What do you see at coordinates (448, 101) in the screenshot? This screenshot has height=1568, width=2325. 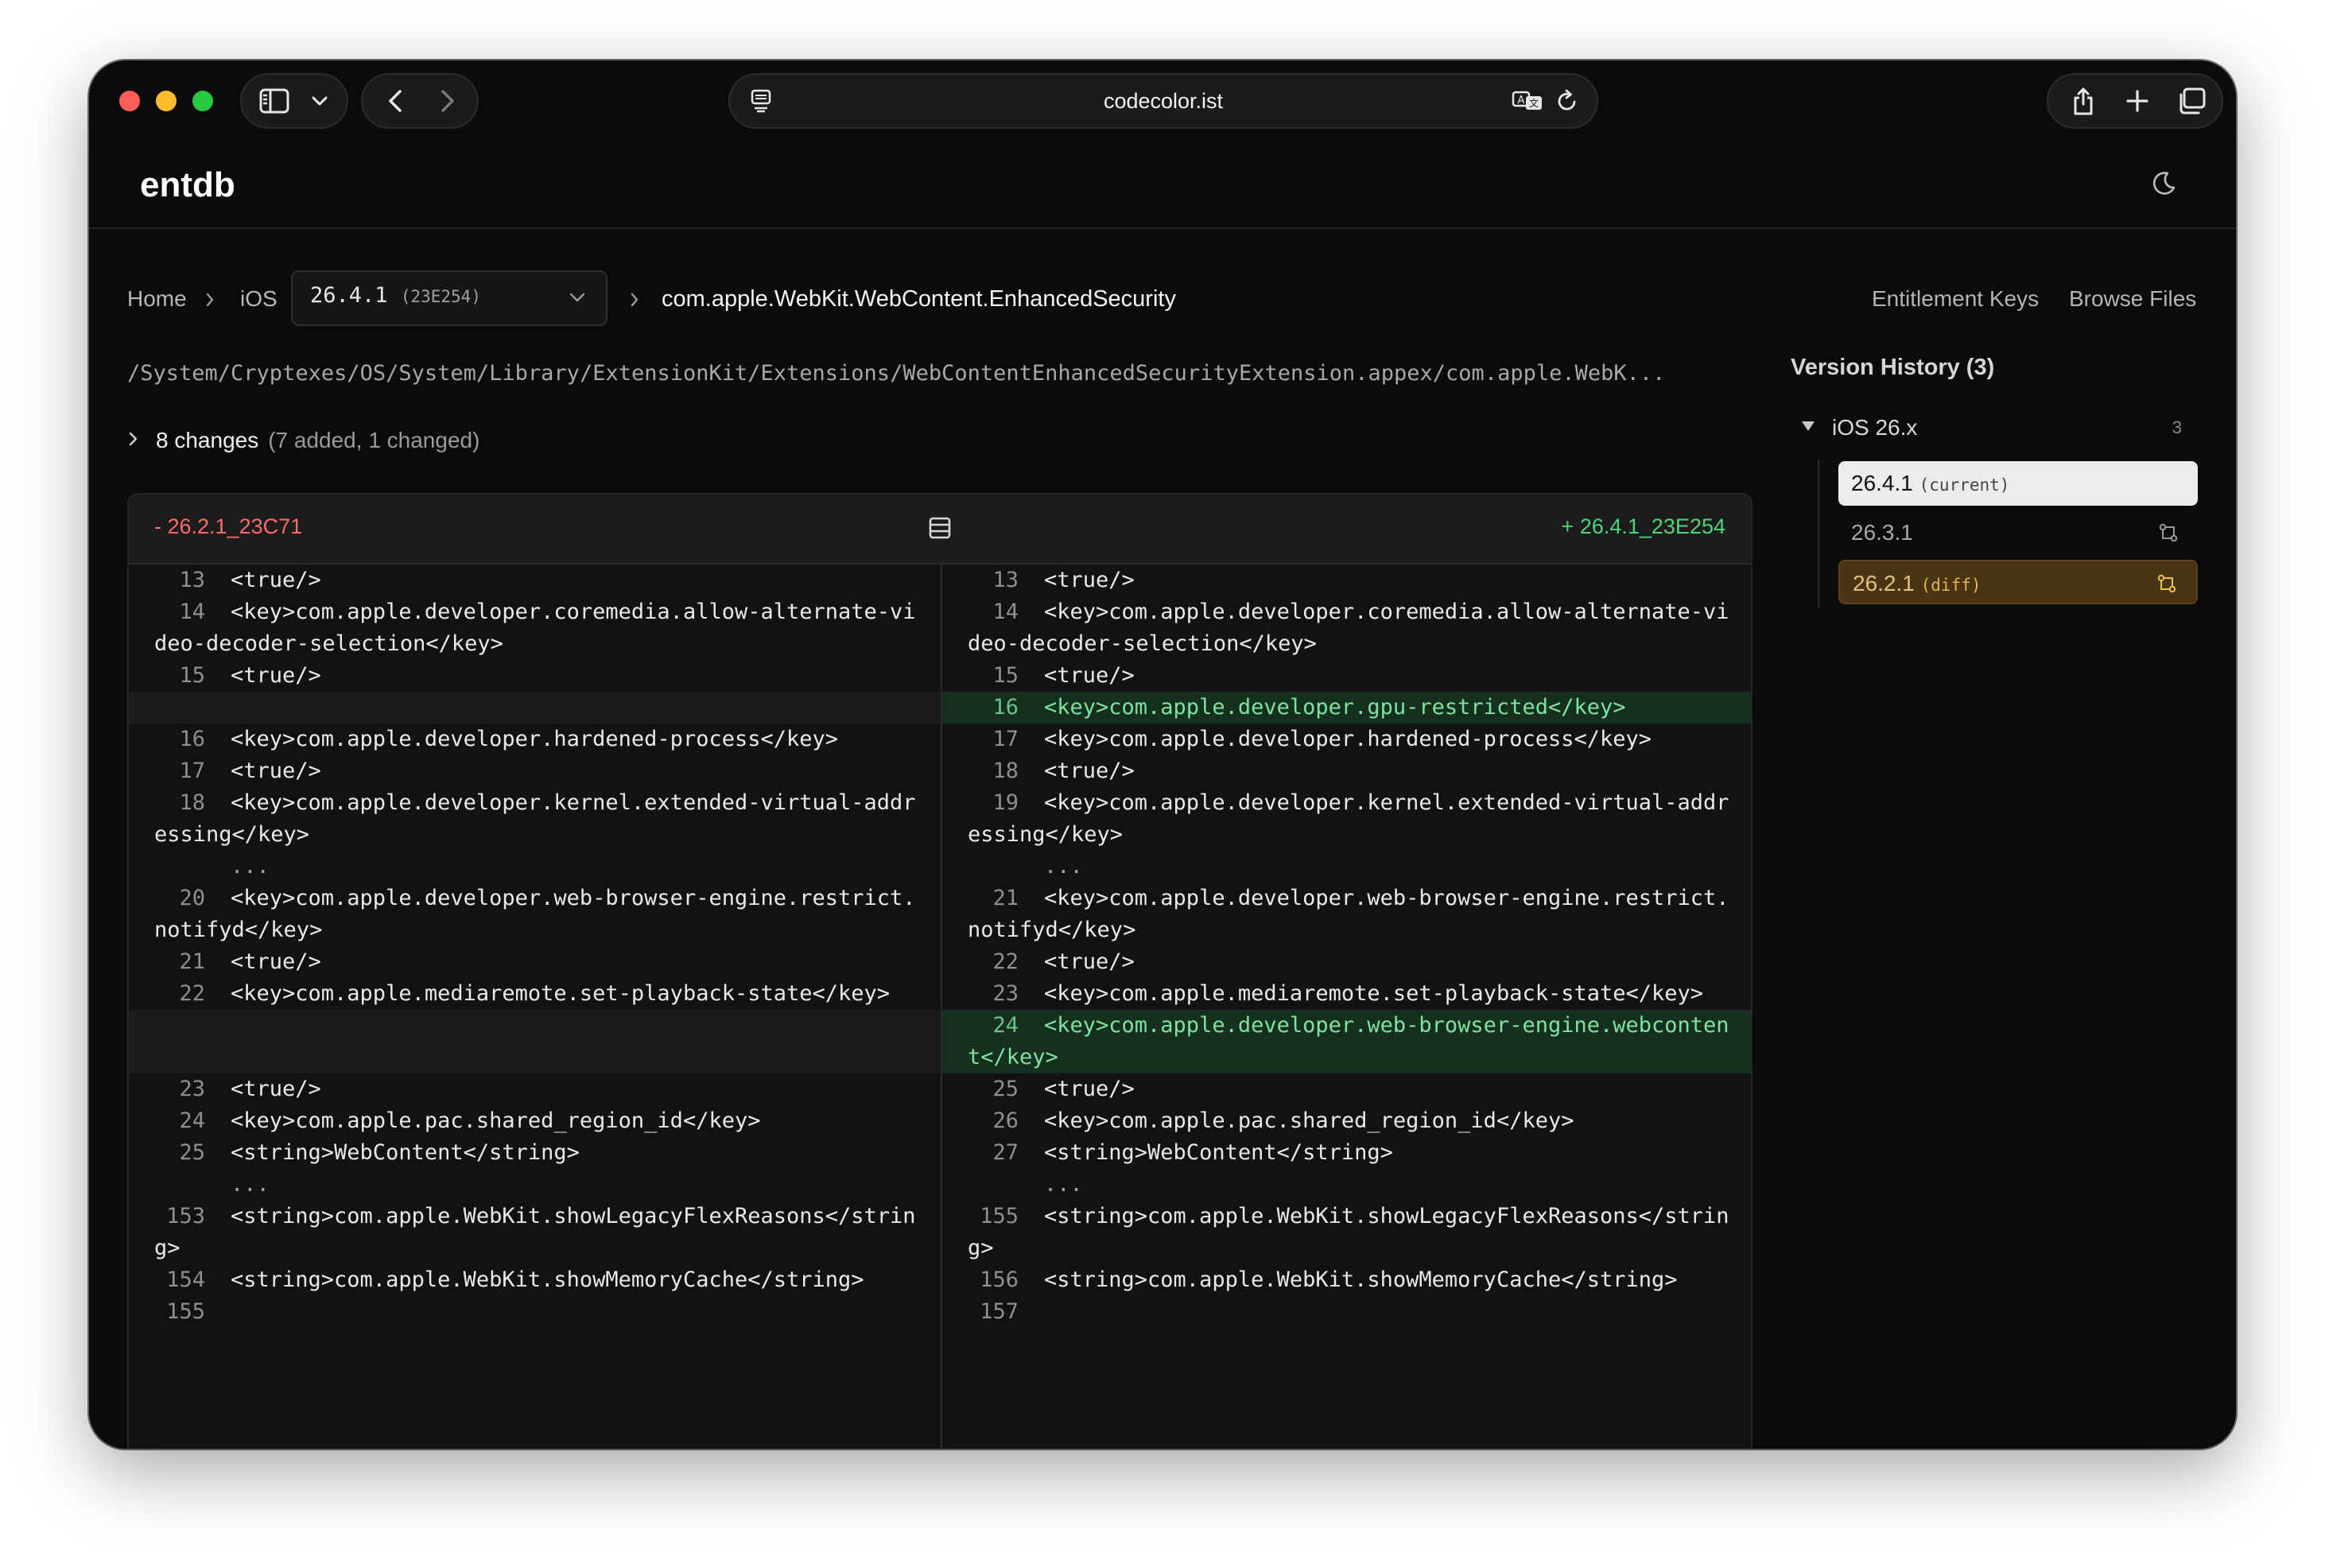 I see `forward-icon` at bounding box center [448, 101].